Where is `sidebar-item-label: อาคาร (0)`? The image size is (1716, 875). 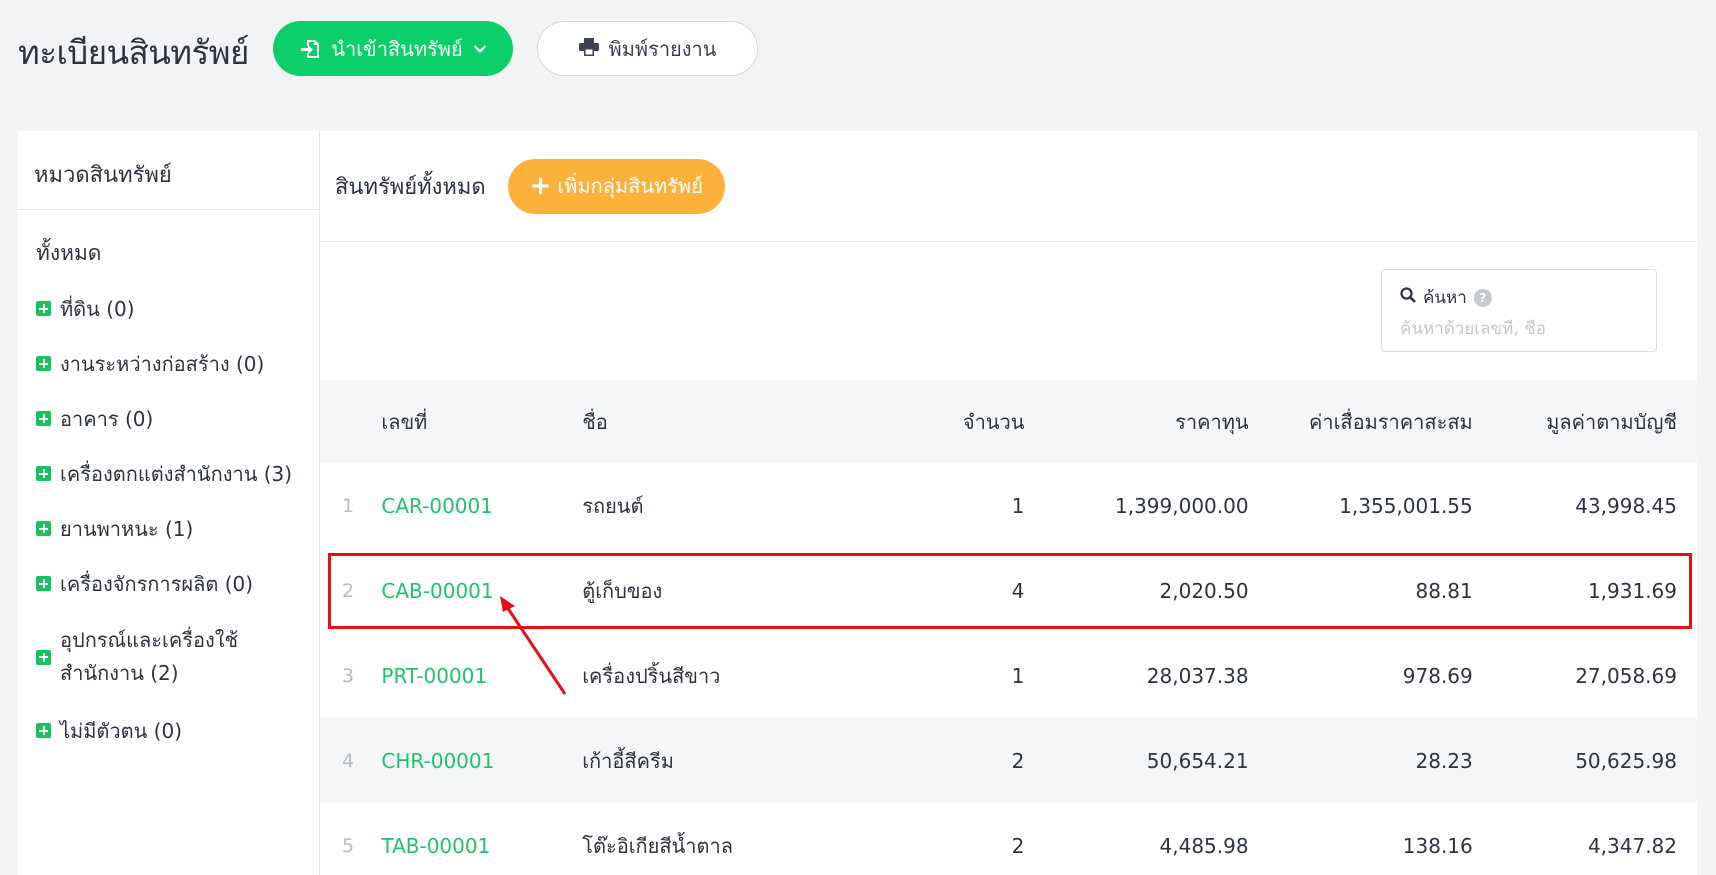
sidebar-item-label: อาคาร (0) is located at coordinates (107, 418).